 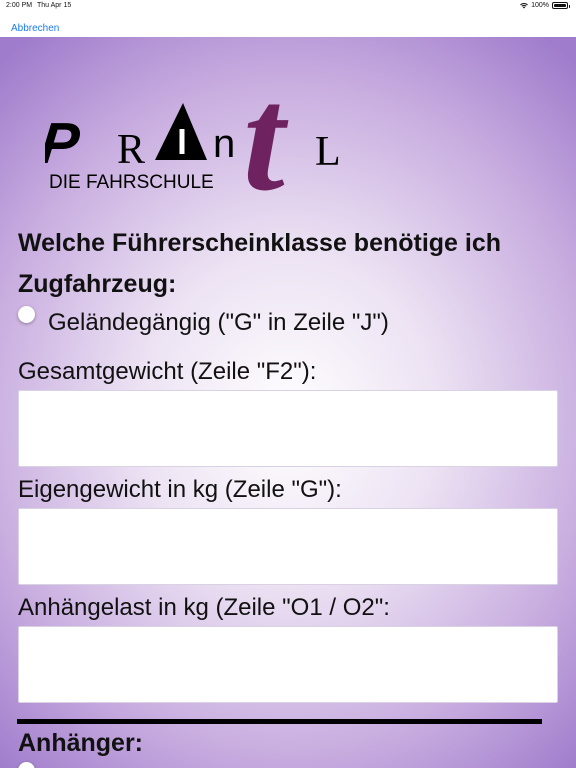 I want to click on cancel-button: Abbrechen, so click(x=35, y=28).